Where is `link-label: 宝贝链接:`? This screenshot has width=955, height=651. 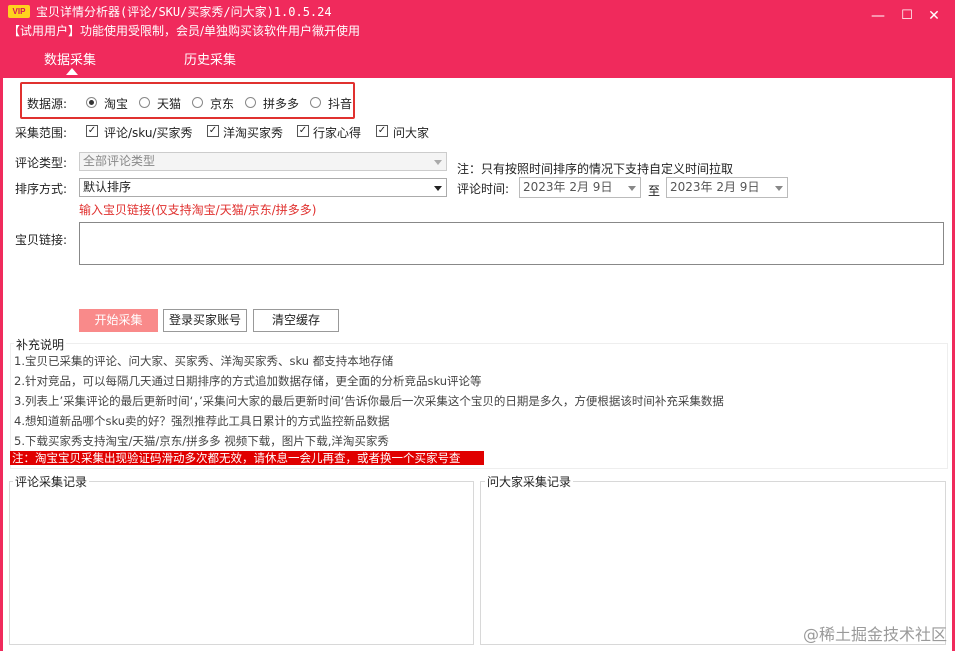 link-label: 宝贝链接: is located at coordinates (41, 240).